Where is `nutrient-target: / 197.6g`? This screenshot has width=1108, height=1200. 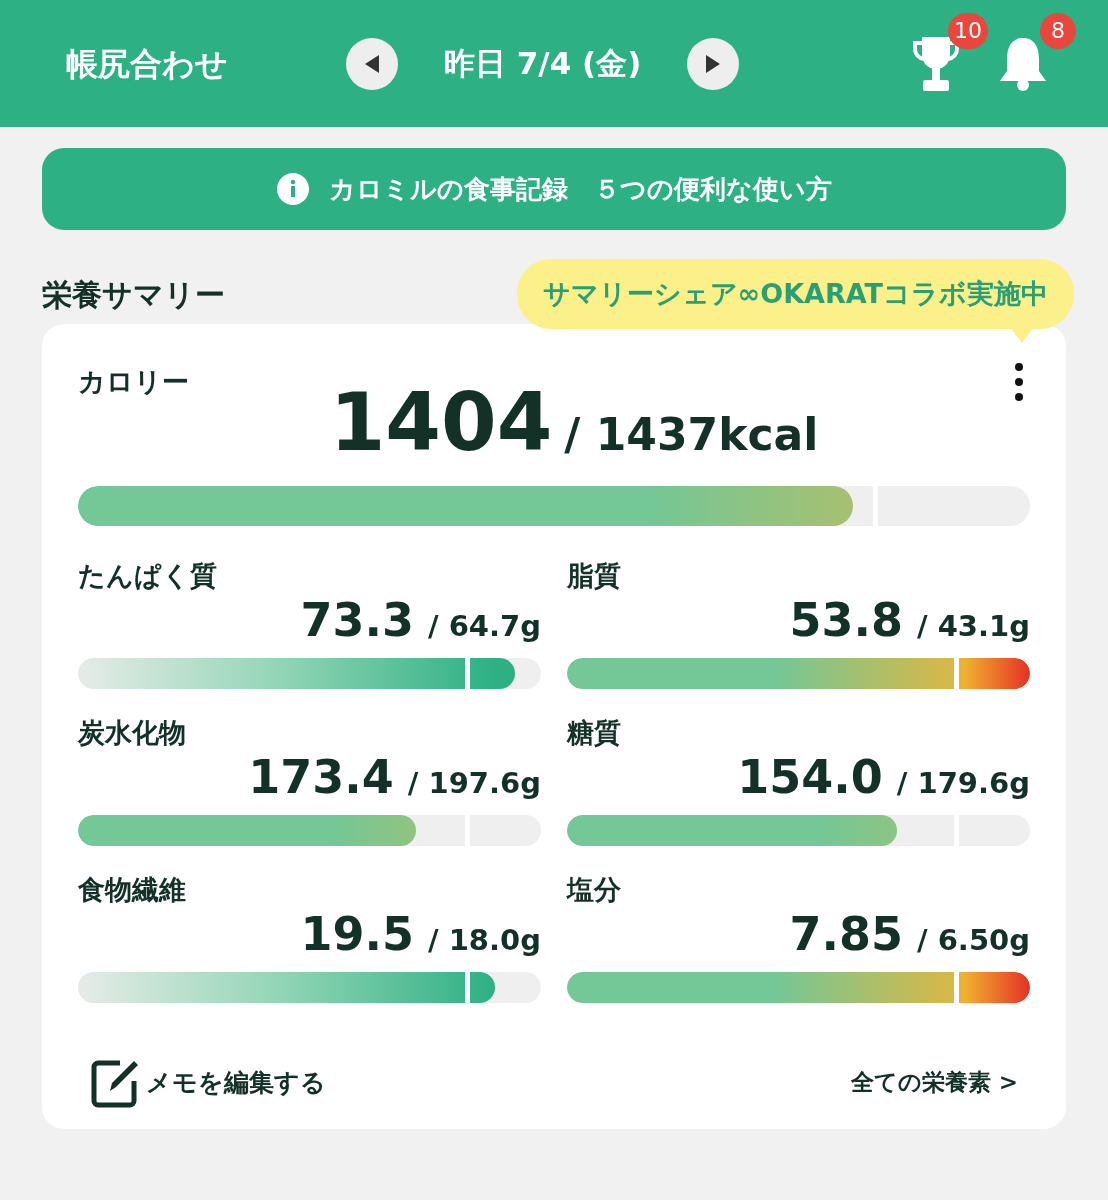 nutrient-target: / 197.6g is located at coordinates (474, 783).